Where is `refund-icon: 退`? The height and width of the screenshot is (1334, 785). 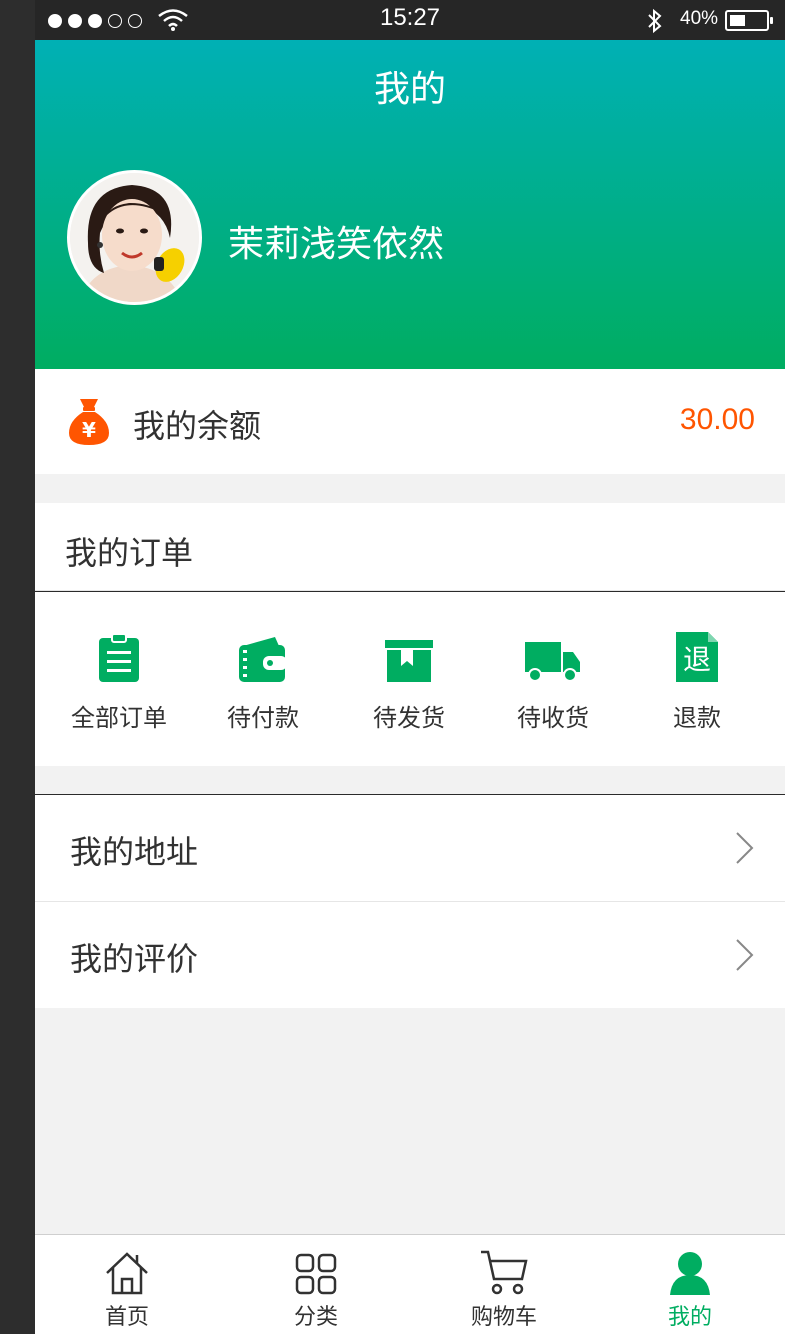
refund-icon: 退 is located at coordinates (697, 657).